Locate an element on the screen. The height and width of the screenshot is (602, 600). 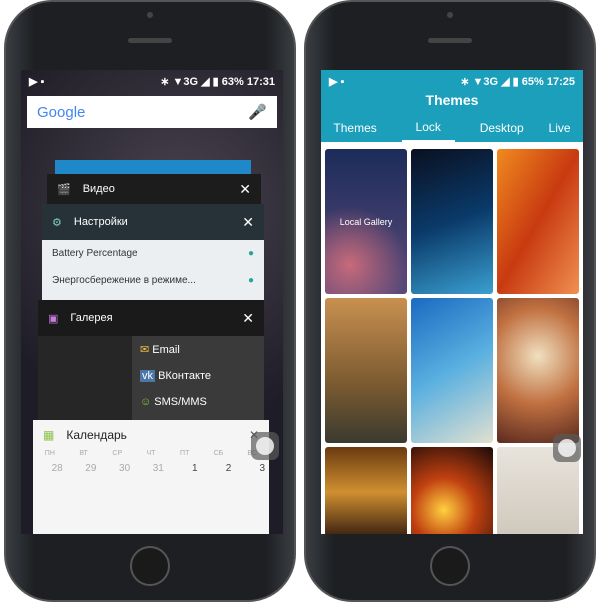
clock: 17:31 is located at coordinates (260, 81).